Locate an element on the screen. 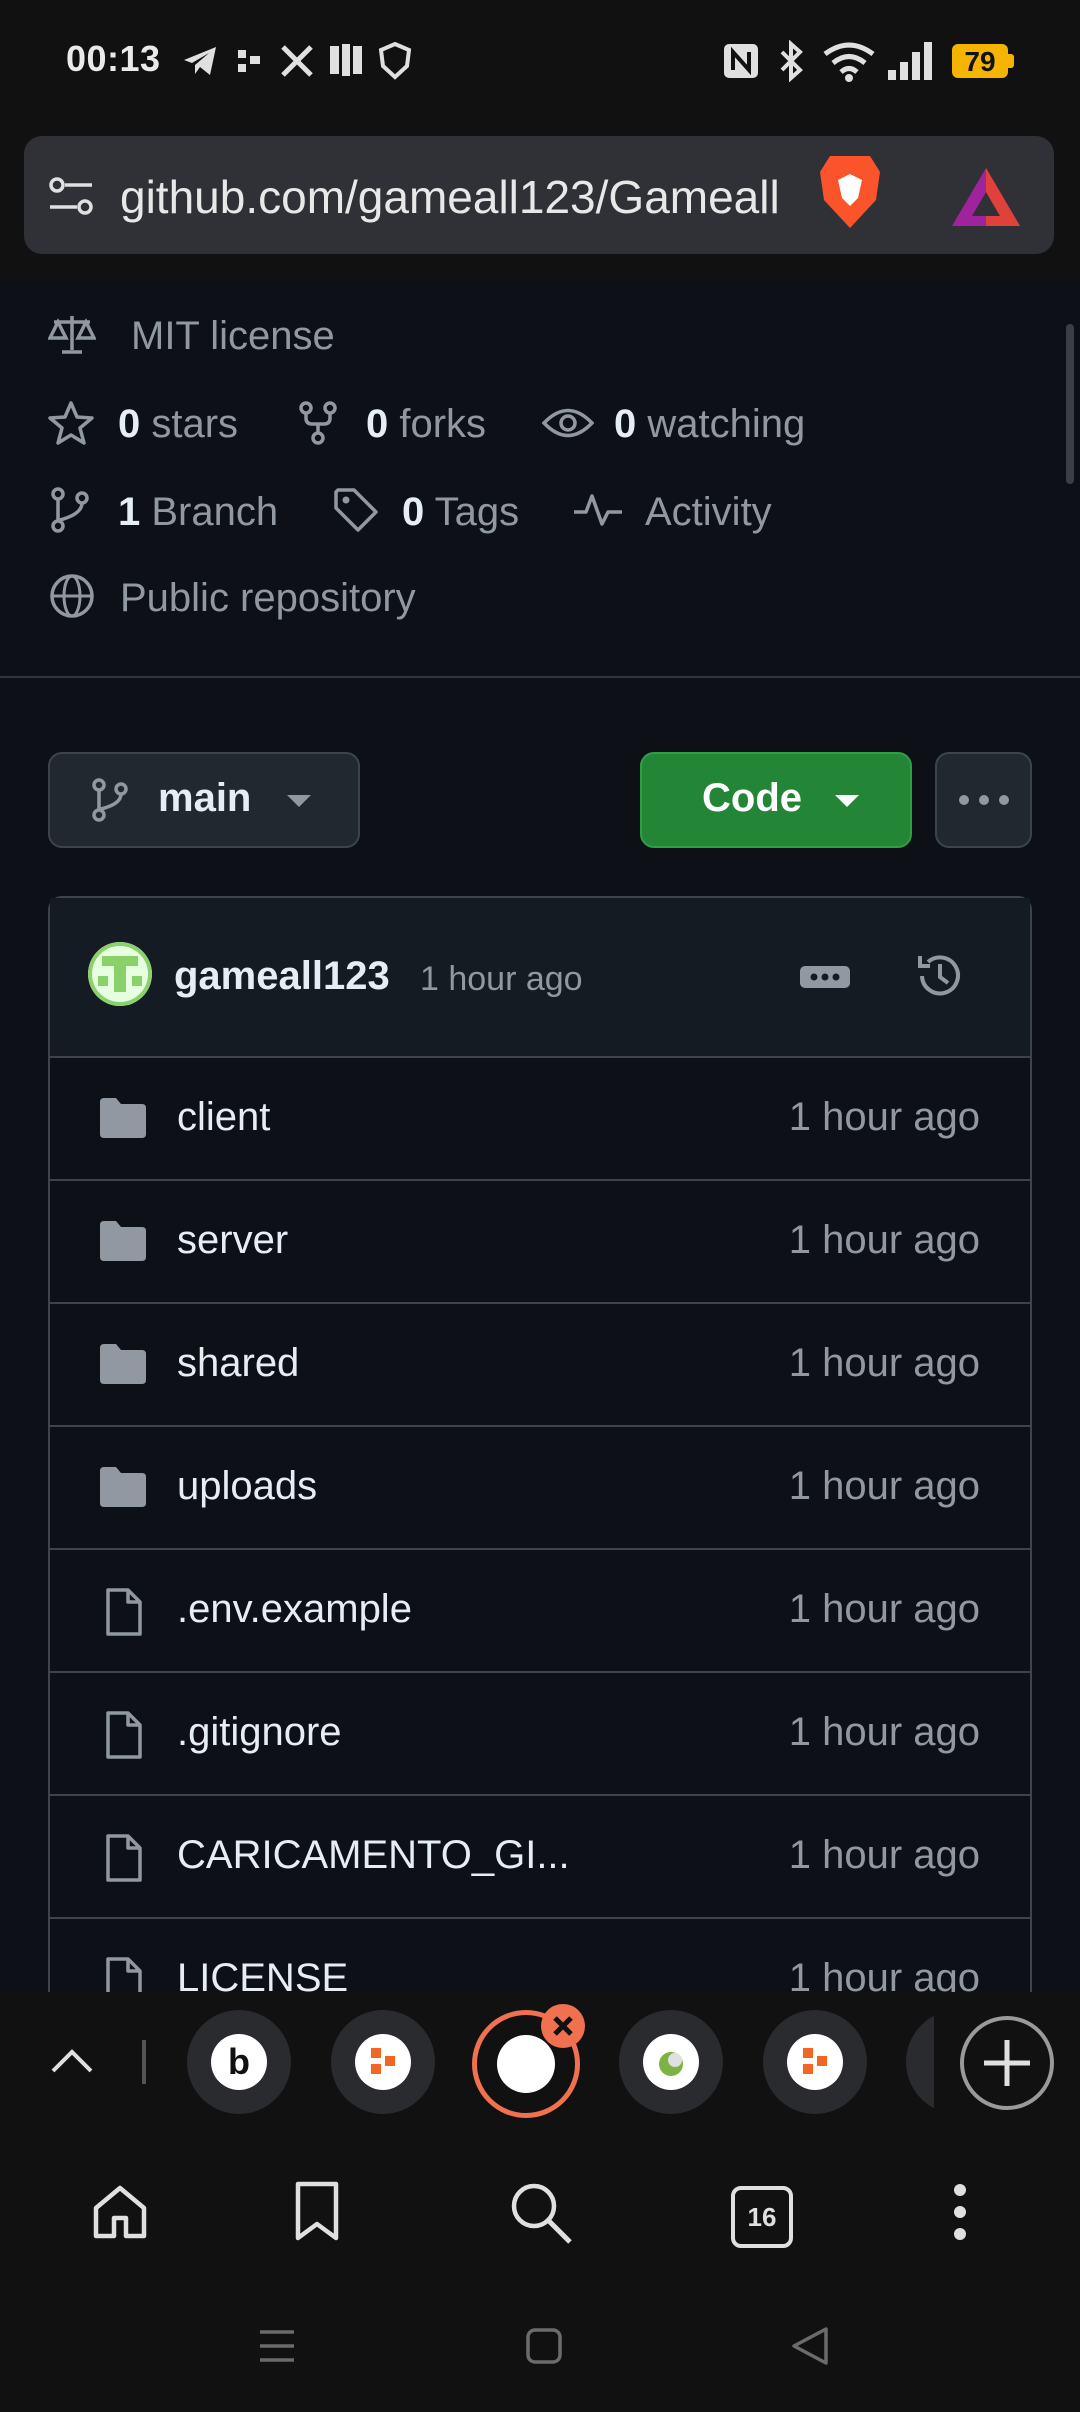 Image resolution: width=1080 pixels, height=2412 pixels. ellipsis-icon is located at coordinates (825, 977).